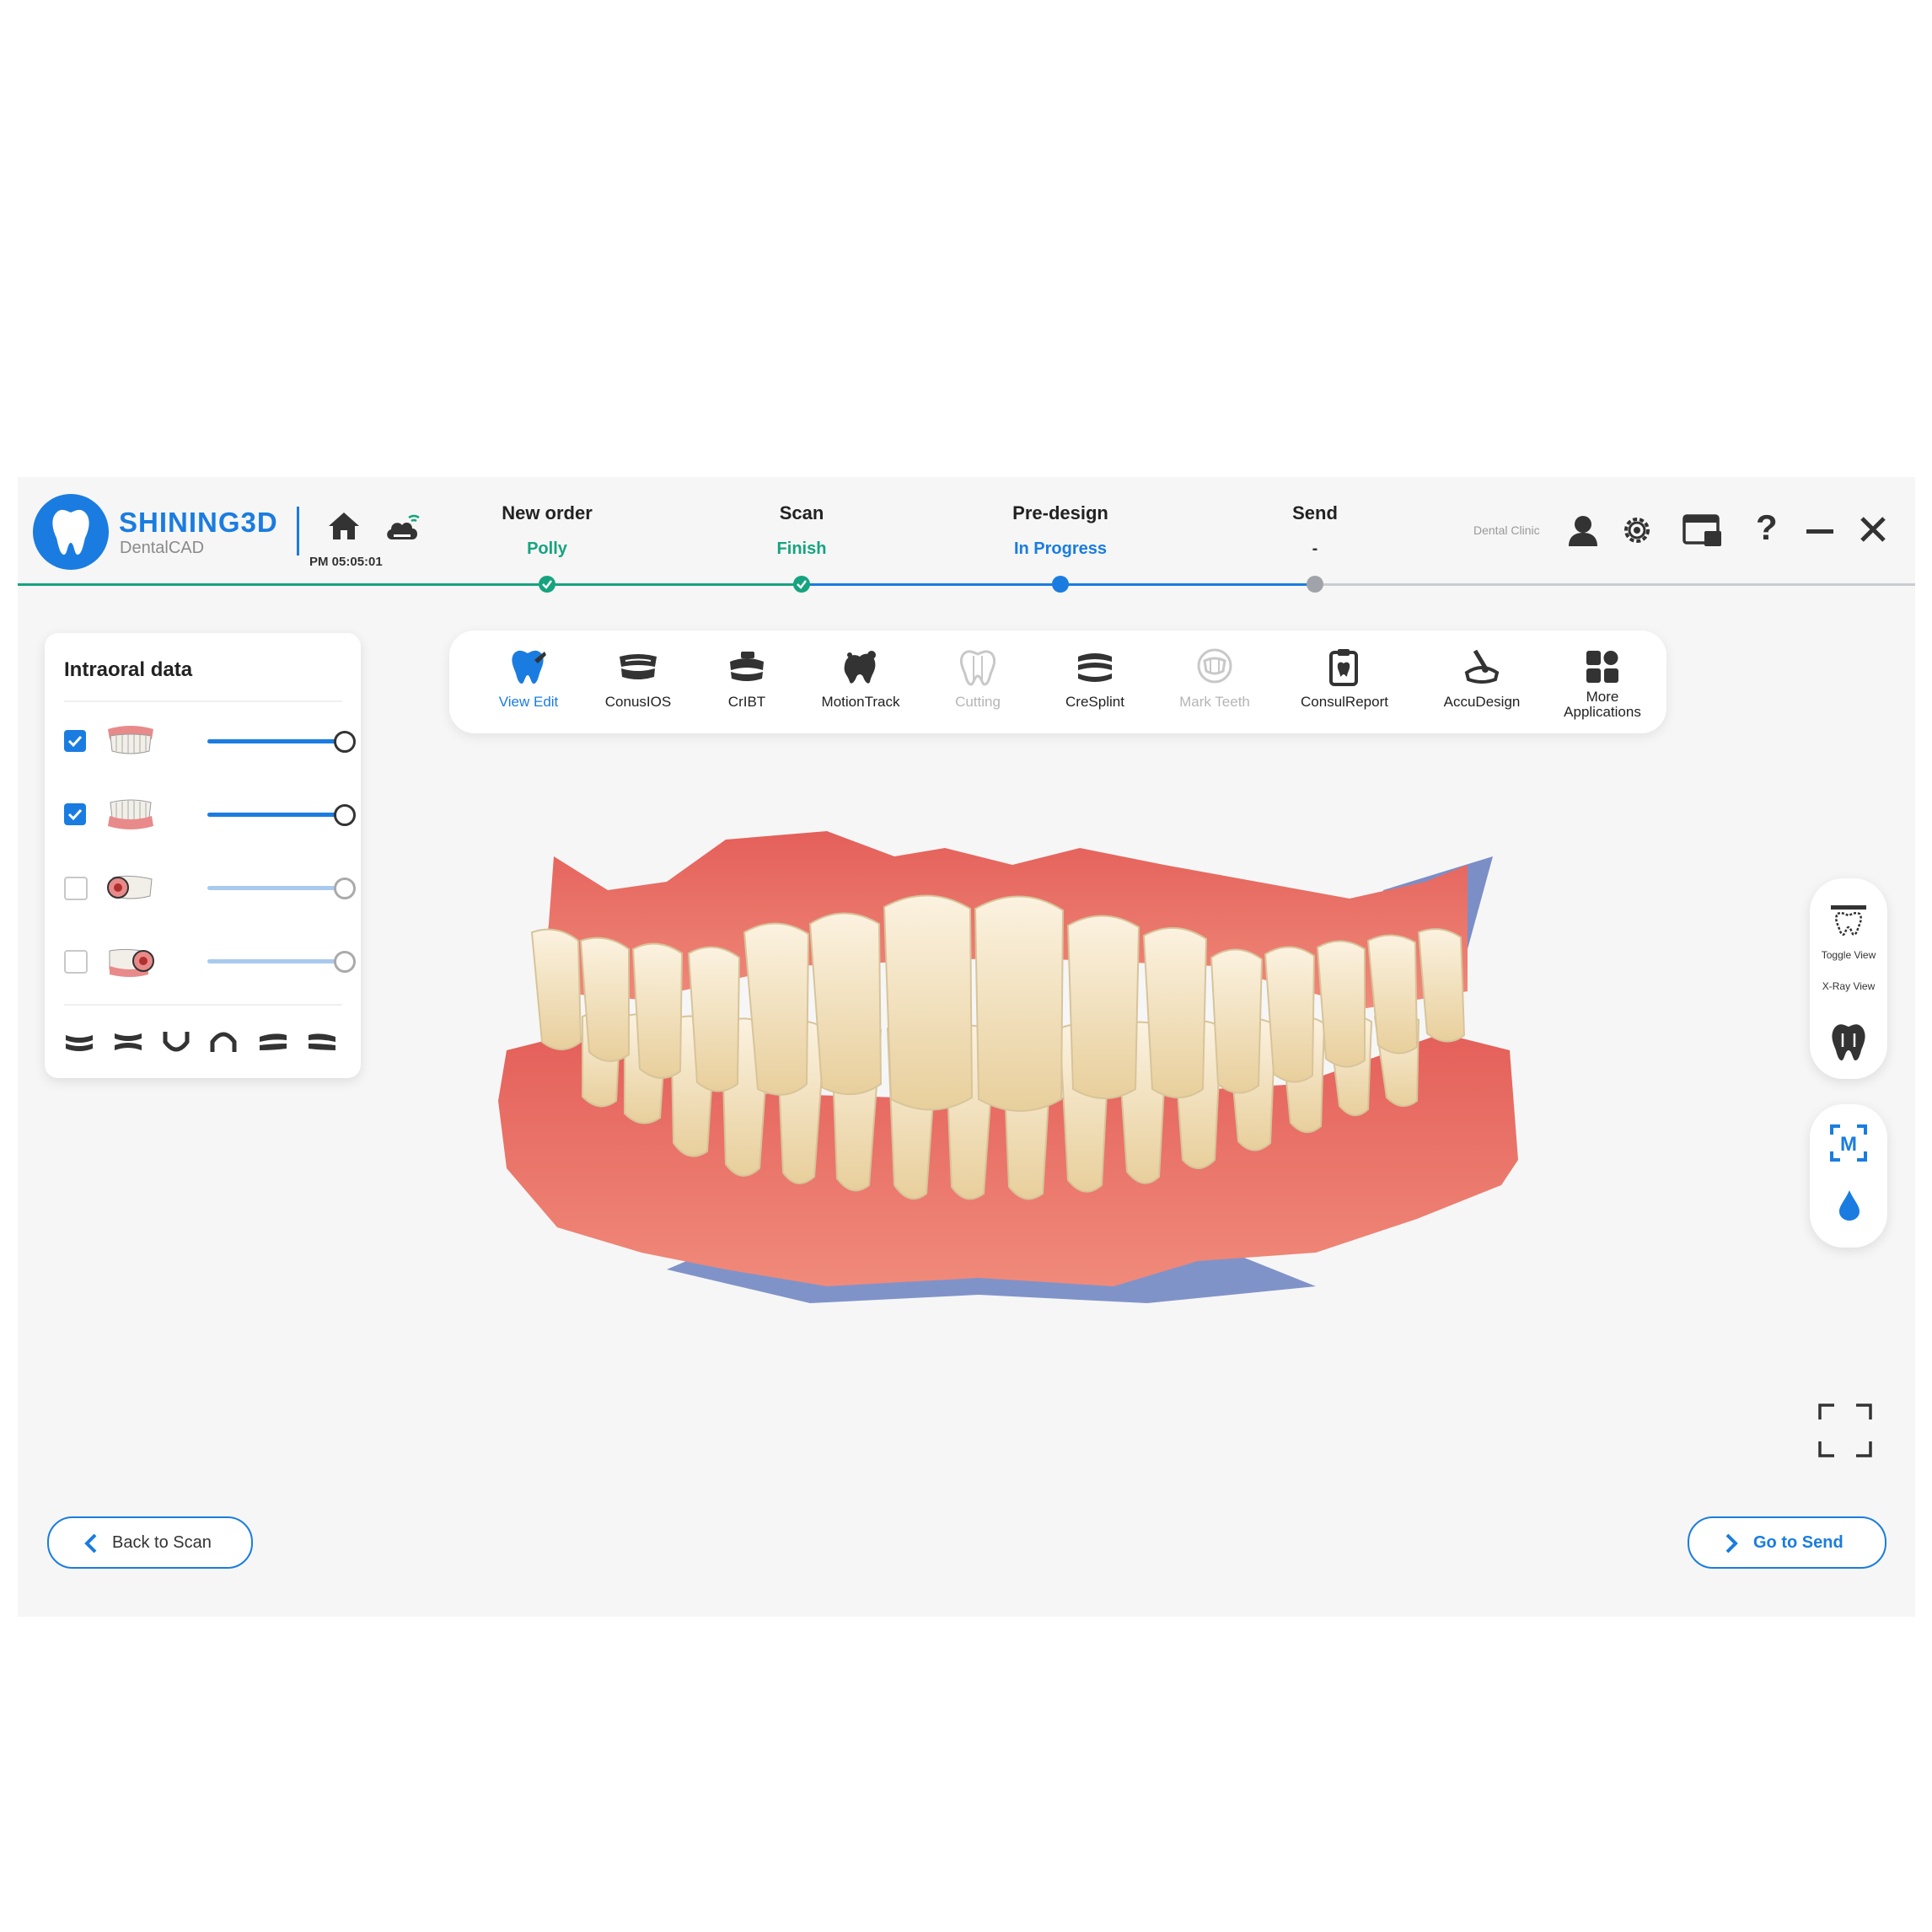 The height and width of the screenshot is (1932, 1932). I want to click on layer-row-upper-detail, so click(210, 887).